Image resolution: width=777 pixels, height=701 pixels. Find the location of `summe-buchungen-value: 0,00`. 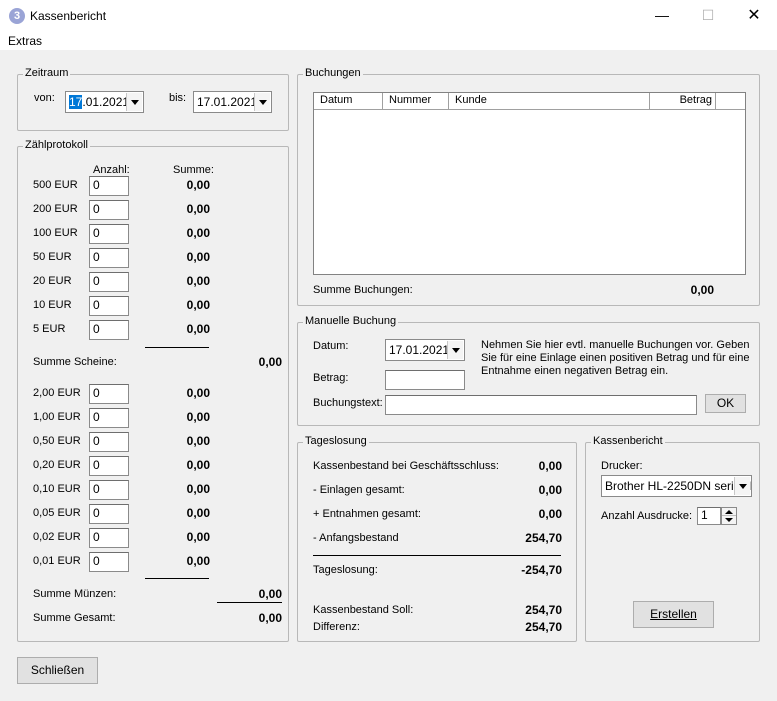

summe-buchungen-value: 0,00 is located at coordinates (702, 290).